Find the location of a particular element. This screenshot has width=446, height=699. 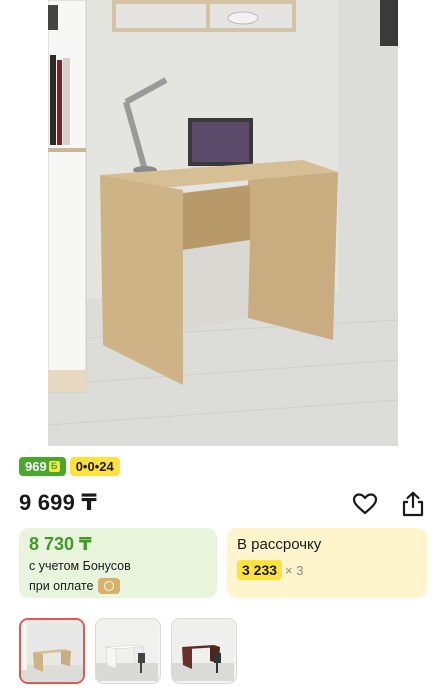

bonus-price-value: 8 730 ₸ is located at coordinates (60, 544).